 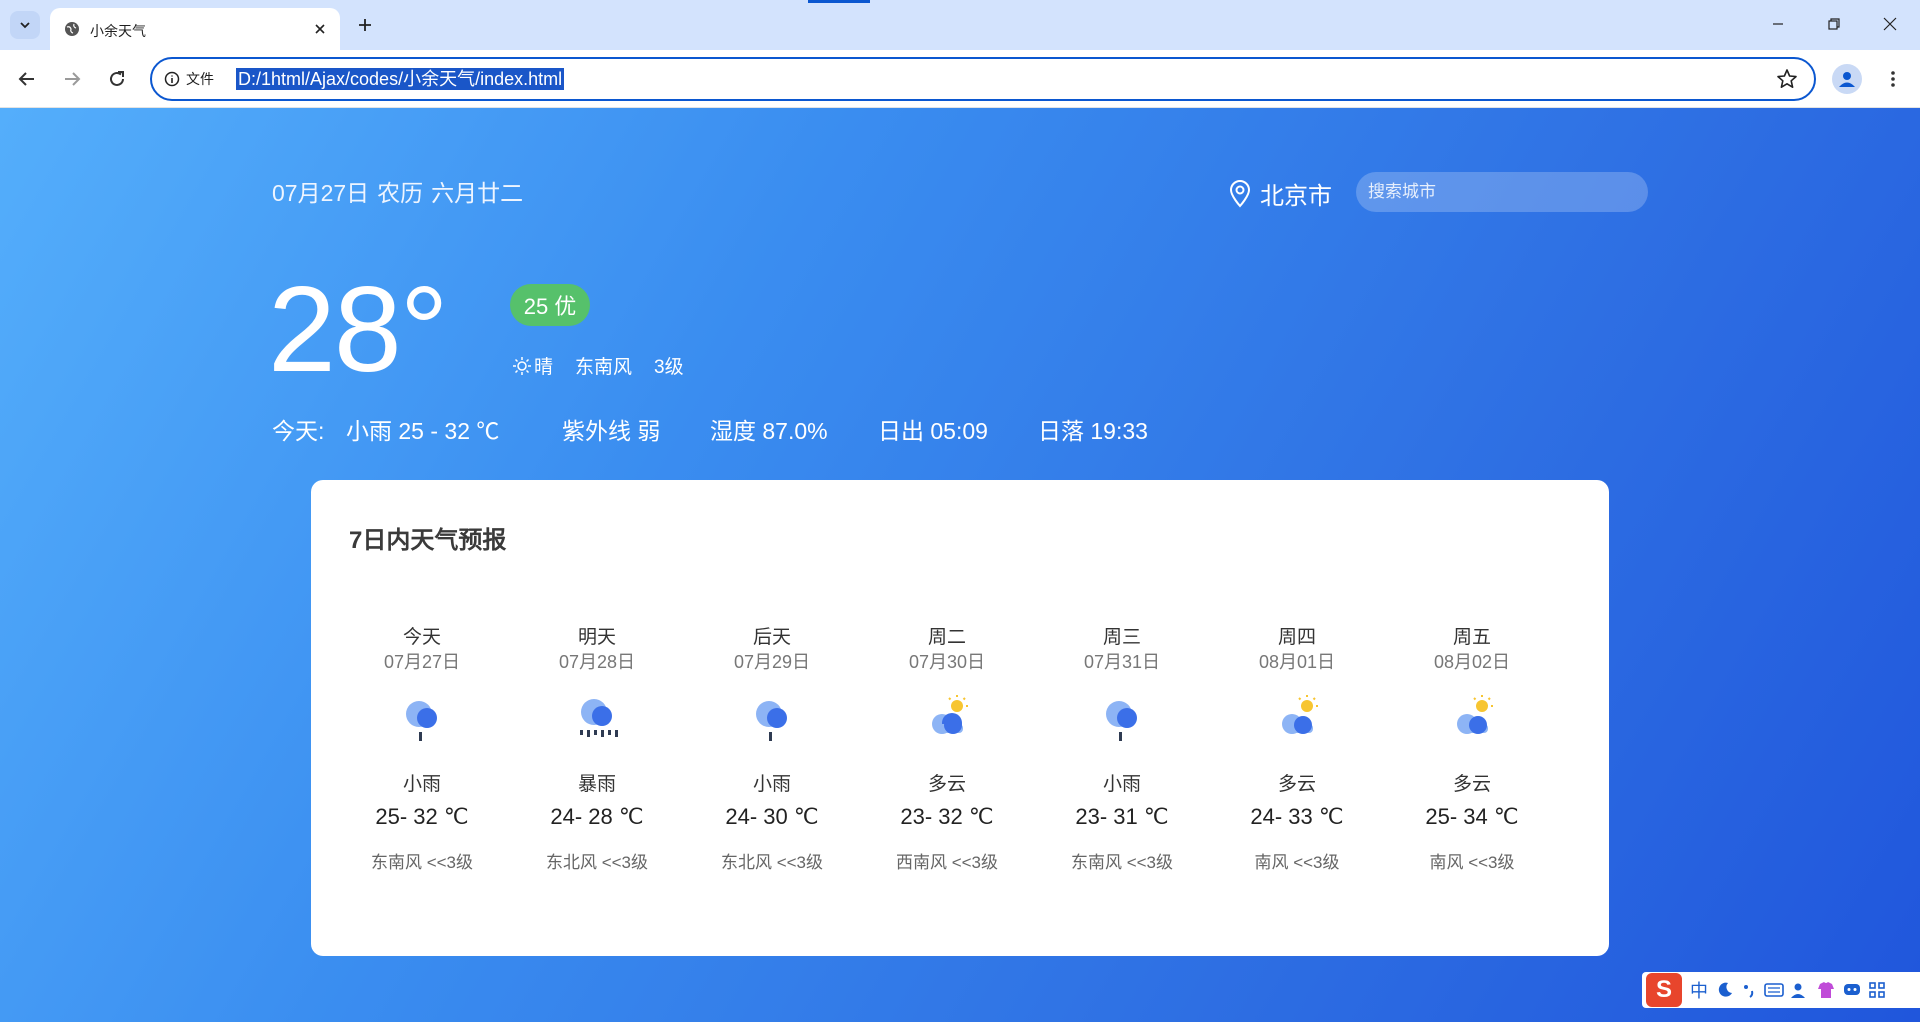 What do you see at coordinates (772, 816) in the screenshot?
I see `day-temp: 24- 30 ℃` at bounding box center [772, 816].